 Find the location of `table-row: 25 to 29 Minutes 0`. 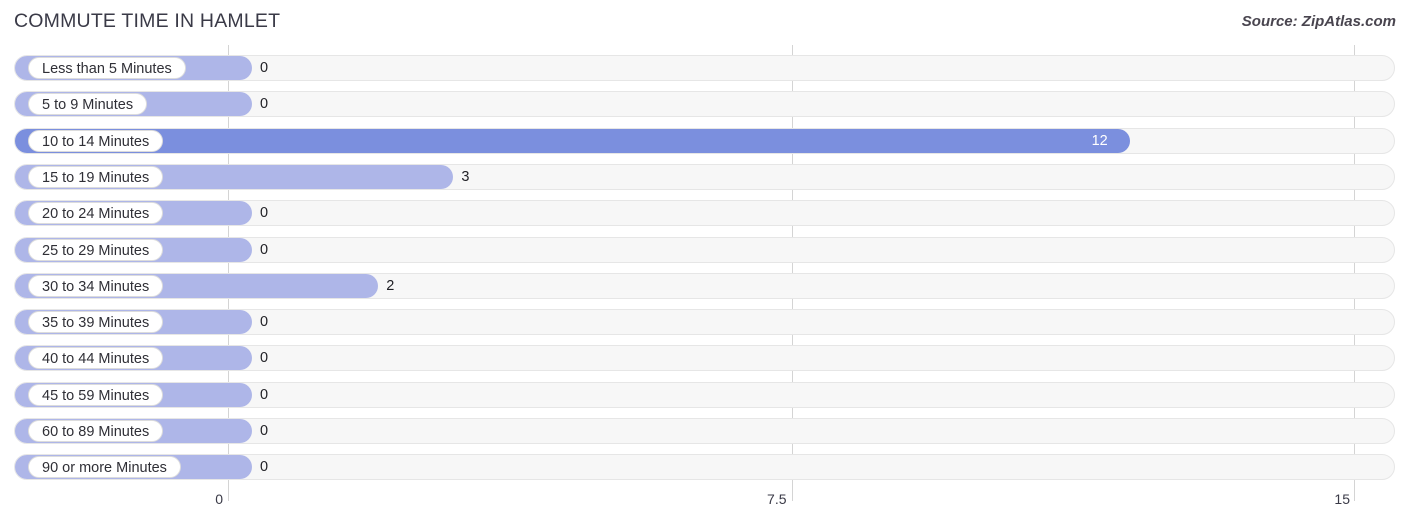

table-row: 25 to 29 Minutes 0 is located at coordinates (703, 250).